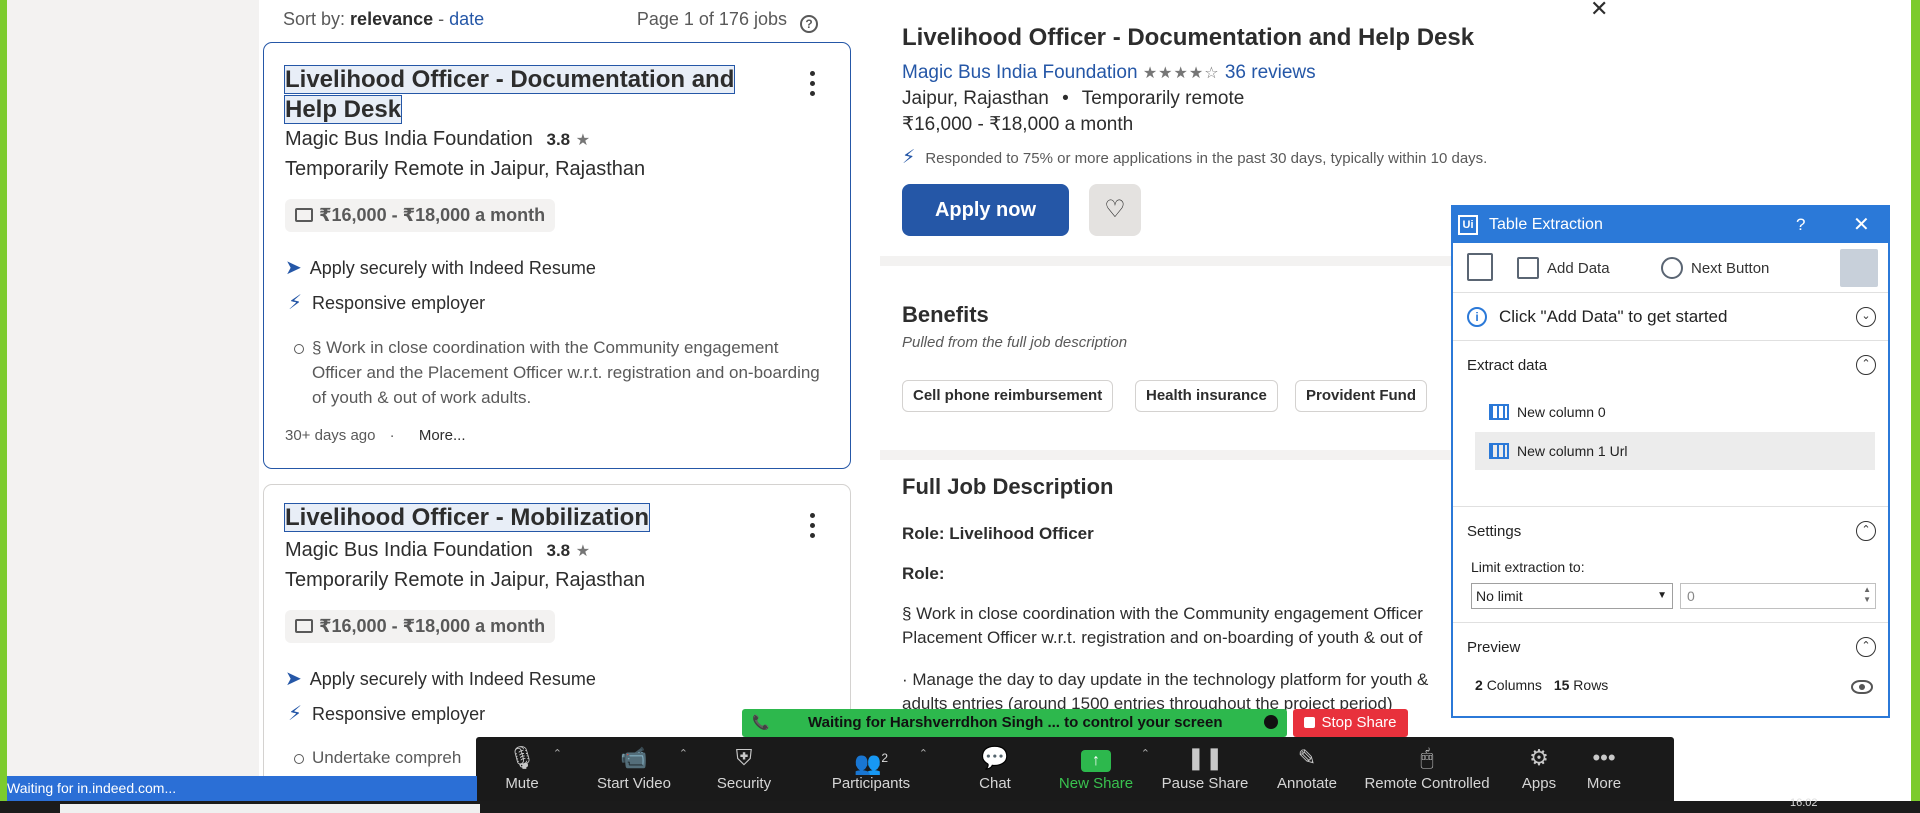 The height and width of the screenshot is (813, 1920). What do you see at coordinates (1115, 210) in the screenshot?
I see `save-job-heart-icon: ♡` at bounding box center [1115, 210].